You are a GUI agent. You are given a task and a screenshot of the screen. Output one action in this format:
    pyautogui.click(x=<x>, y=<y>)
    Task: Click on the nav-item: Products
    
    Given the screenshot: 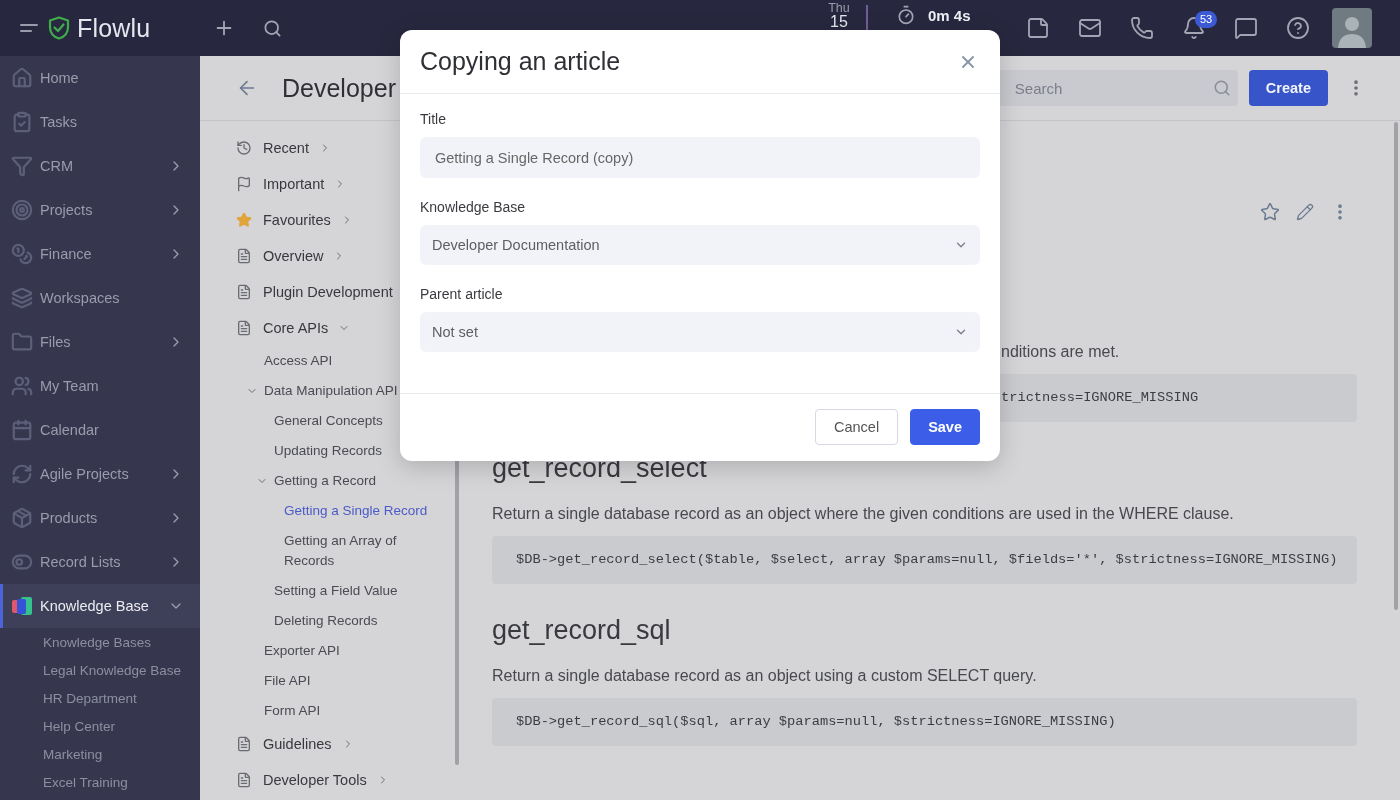 What is the action you would take?
    pyautogui.click(x=100, y=518)
    